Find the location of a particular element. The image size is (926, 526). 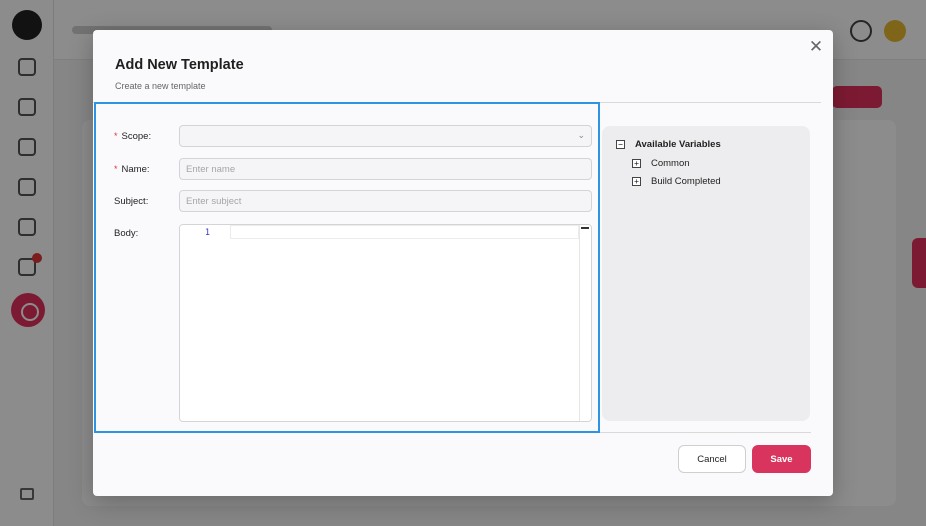

scrollbar-thumb is located at coordinates (585, 228).